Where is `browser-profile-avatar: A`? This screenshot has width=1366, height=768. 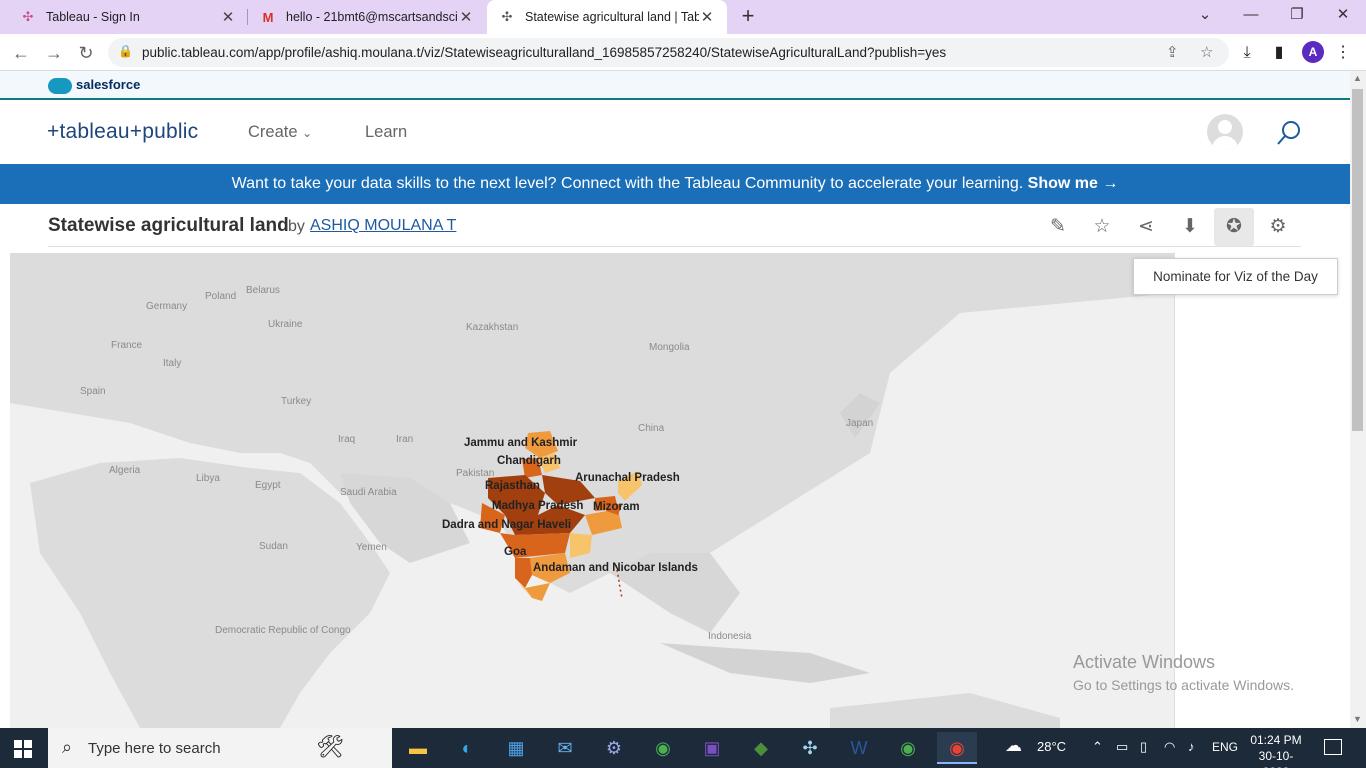 browser-profile-avatar: A is located at coordinates (1313, 52).